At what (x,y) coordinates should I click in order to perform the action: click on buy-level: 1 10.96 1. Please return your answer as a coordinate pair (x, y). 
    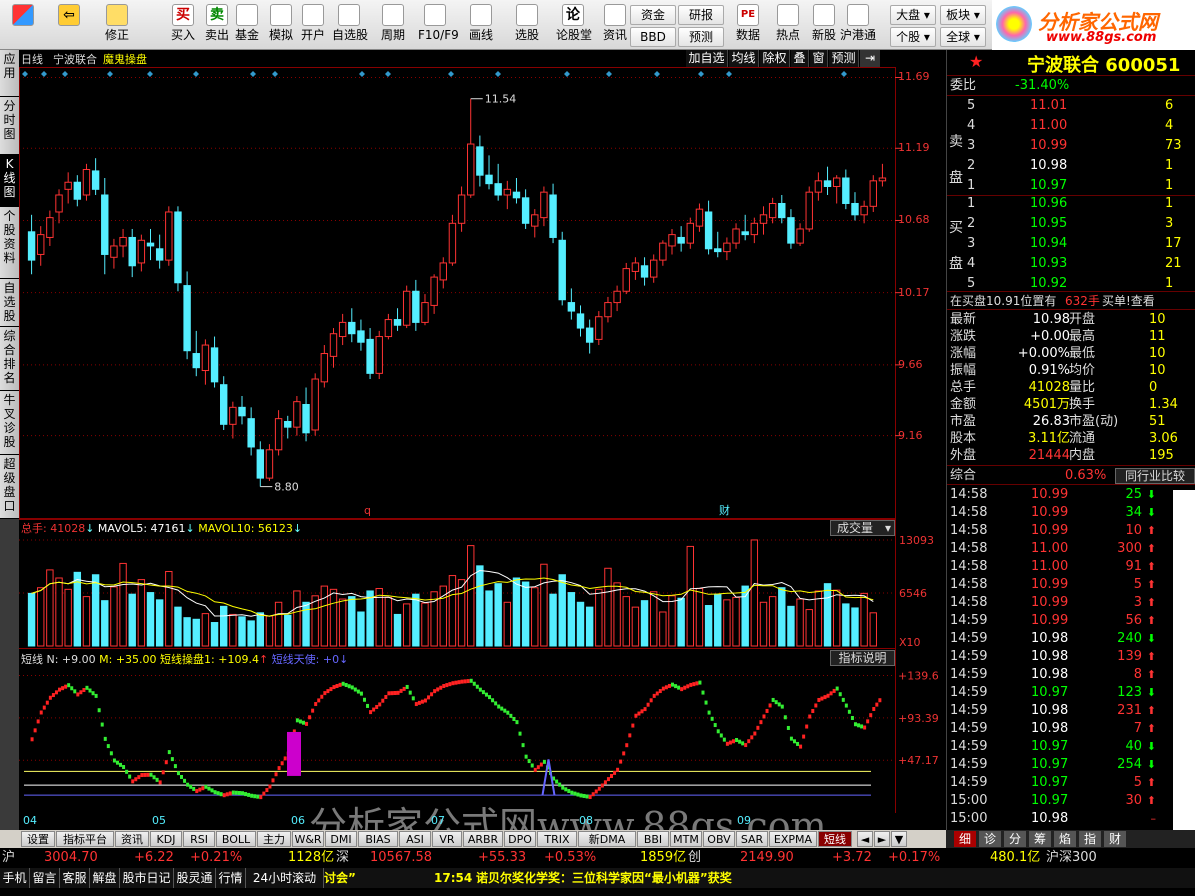
    Looking at the image, I should click on (1080, 204).